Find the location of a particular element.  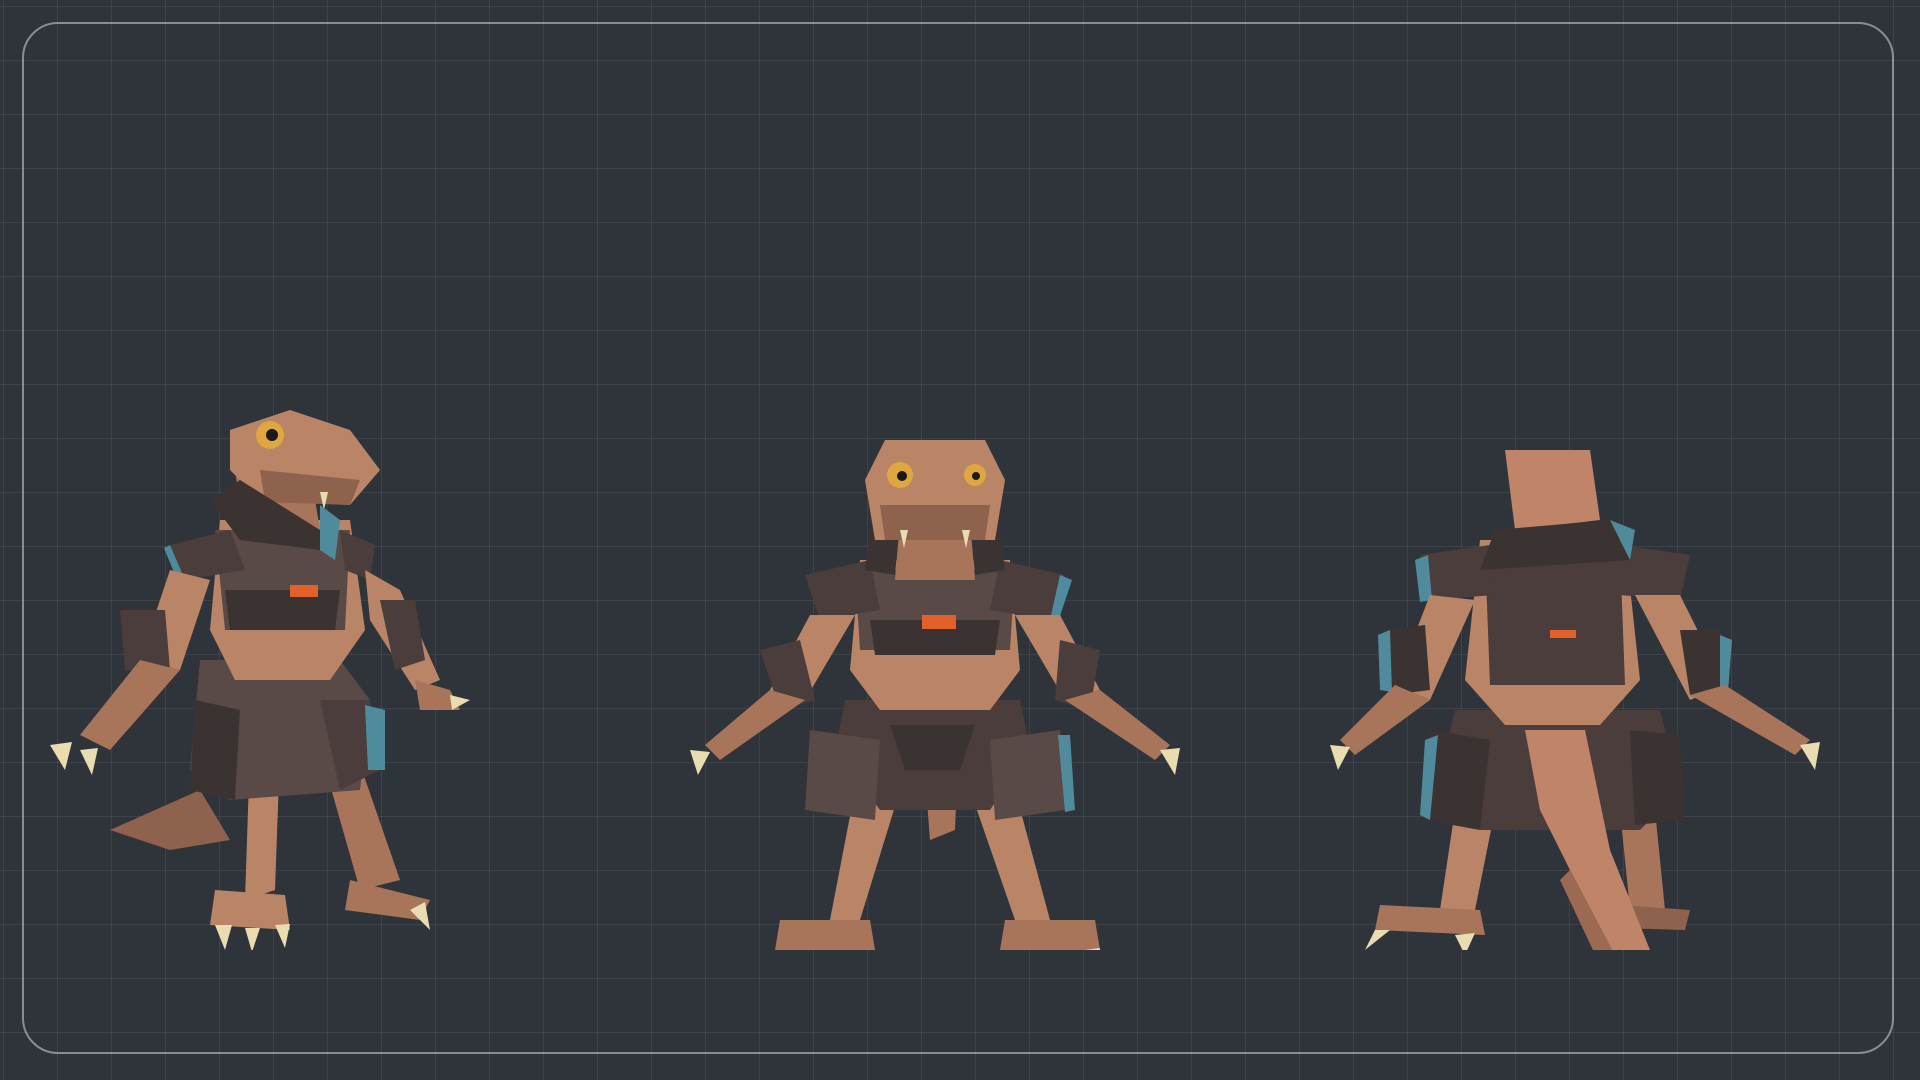

lizard-warrior-three-quarter-render is located at coordinates (260, 680).